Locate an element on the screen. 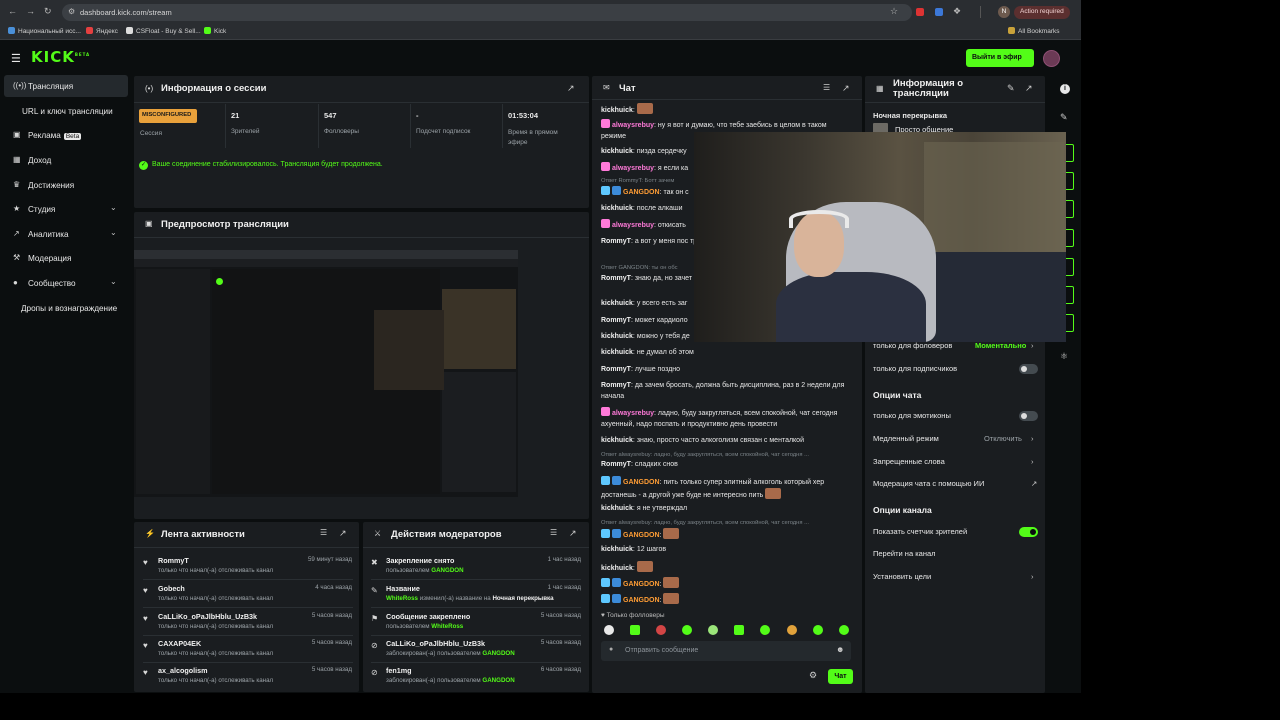 The height and width of the screenshot is (720, 1280). address-bar: ⚙ dashboard.kick.com/stream is located at coordinates (487, 12).